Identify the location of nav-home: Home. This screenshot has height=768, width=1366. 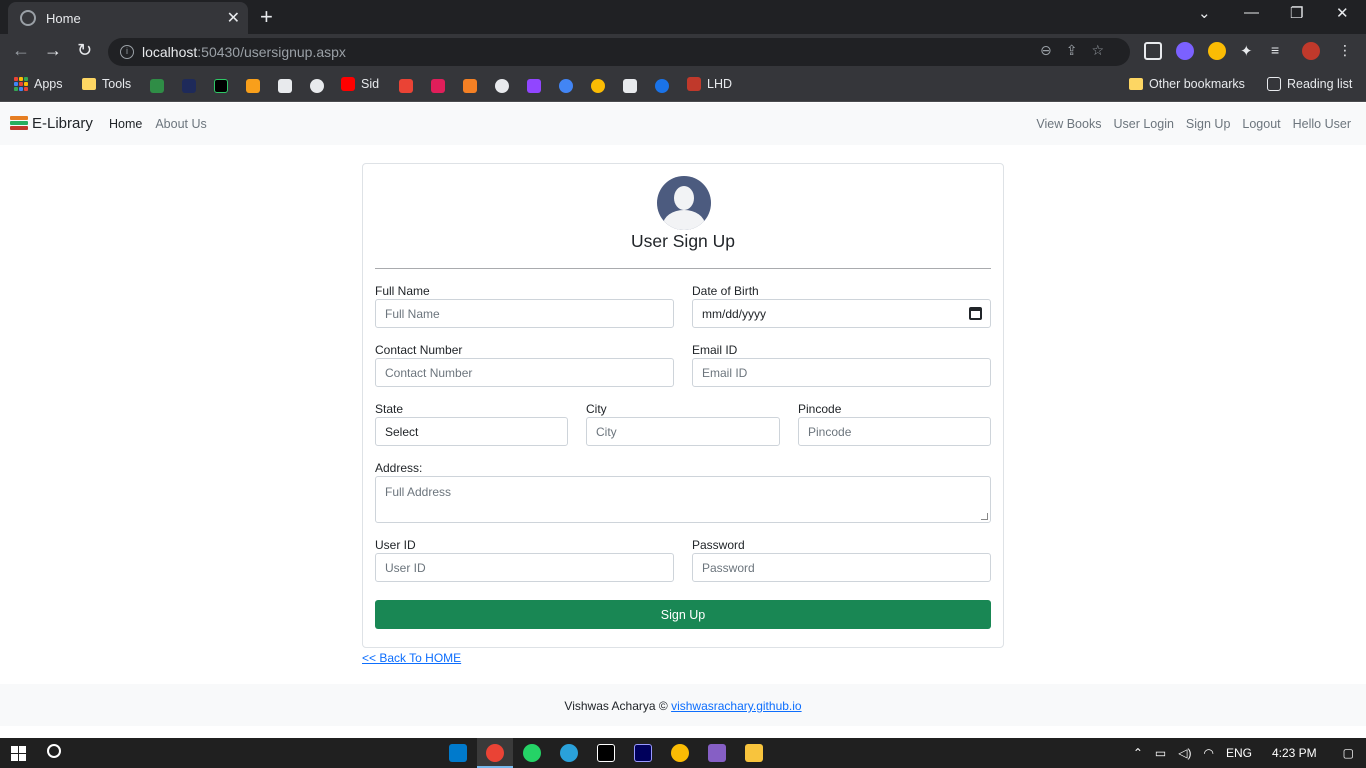
(125, 124).